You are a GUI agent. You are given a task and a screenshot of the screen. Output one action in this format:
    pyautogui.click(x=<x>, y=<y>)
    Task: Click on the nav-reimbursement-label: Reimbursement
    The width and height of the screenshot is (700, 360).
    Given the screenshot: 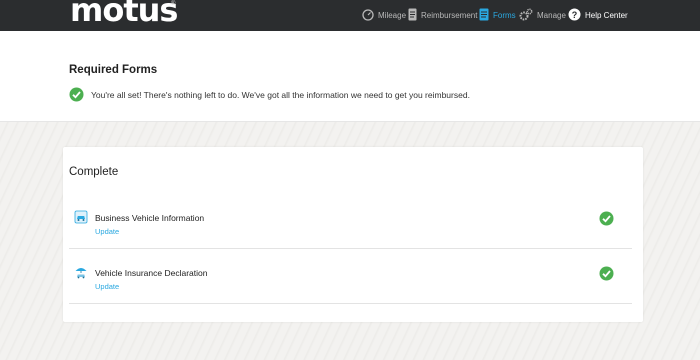 What is the action you would take?
    pyautogui.click(x=449, y=15)
    